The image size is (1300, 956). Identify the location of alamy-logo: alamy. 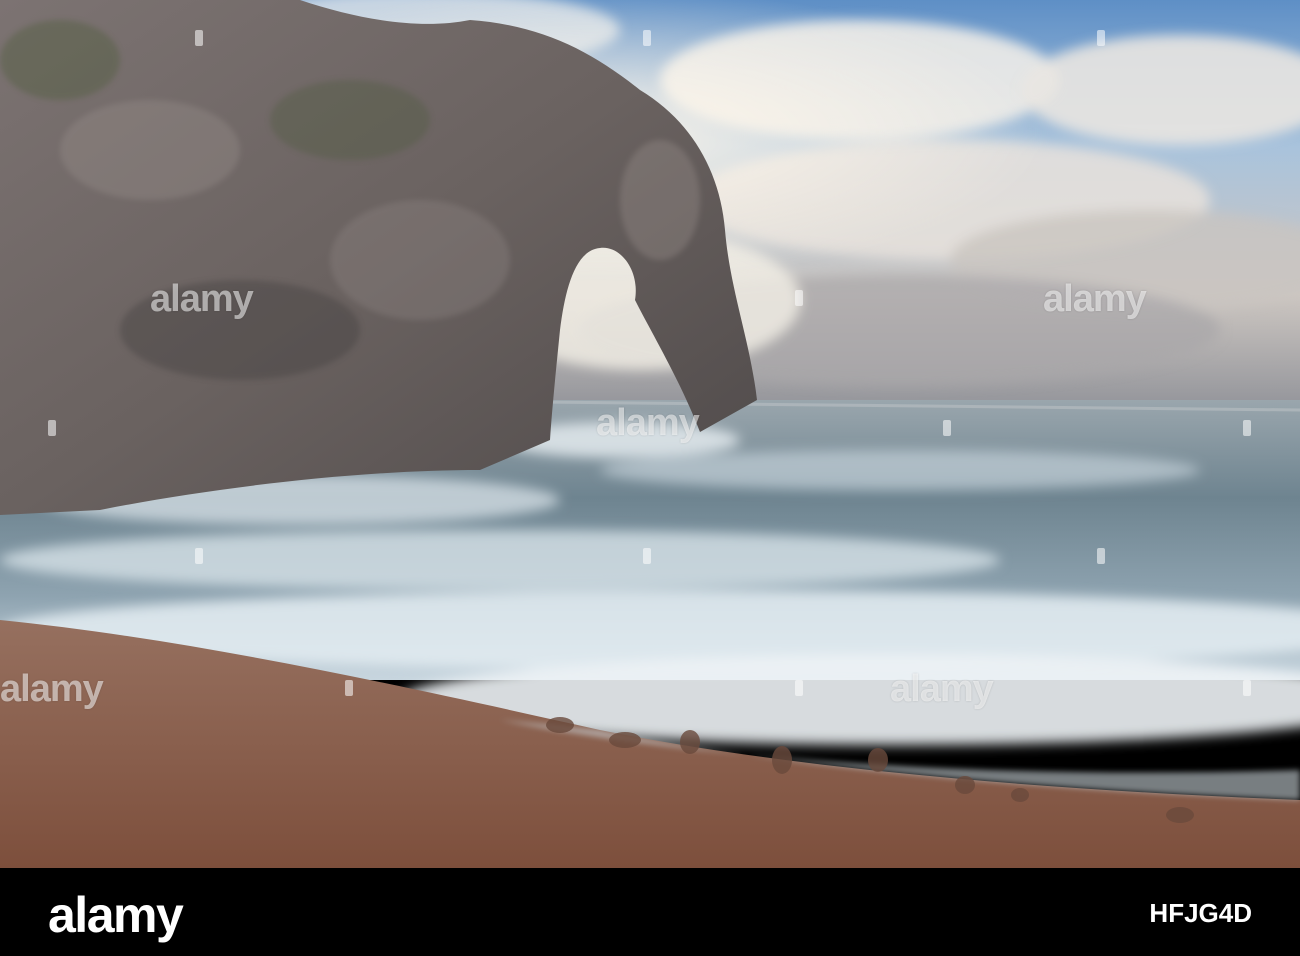
(116, 915).